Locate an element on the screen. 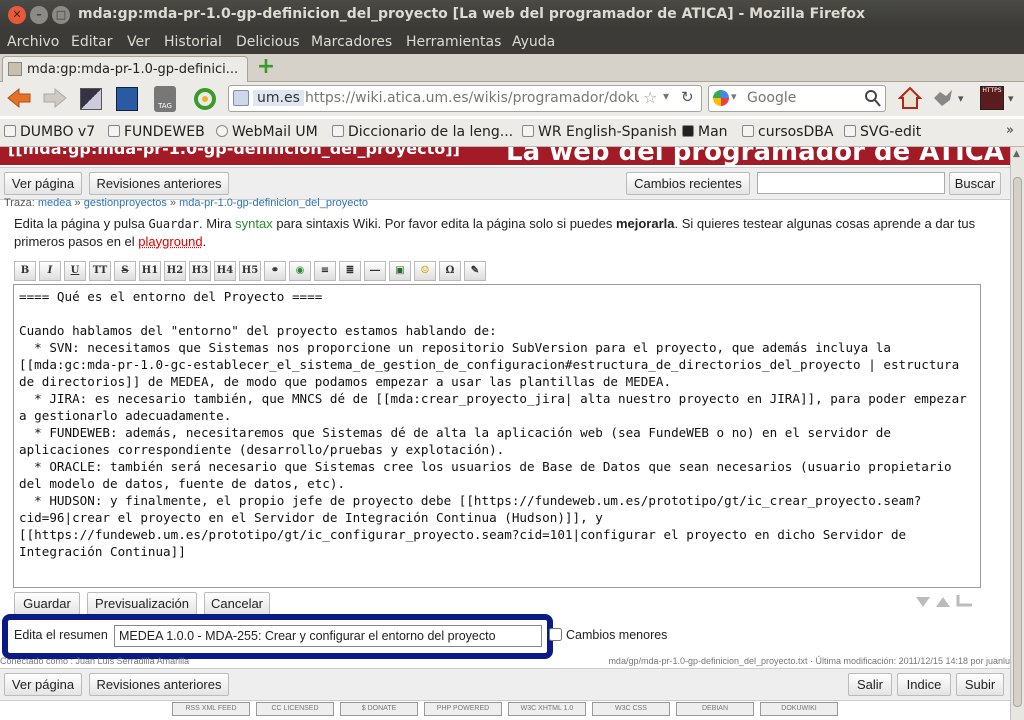  menu-delicious: Delicious is located at coordinates (268, 42).